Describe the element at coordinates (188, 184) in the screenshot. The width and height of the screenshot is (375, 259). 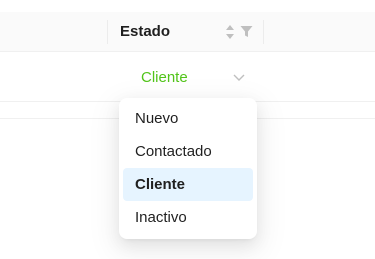
I see `option-cliente: Cliente` at that location.